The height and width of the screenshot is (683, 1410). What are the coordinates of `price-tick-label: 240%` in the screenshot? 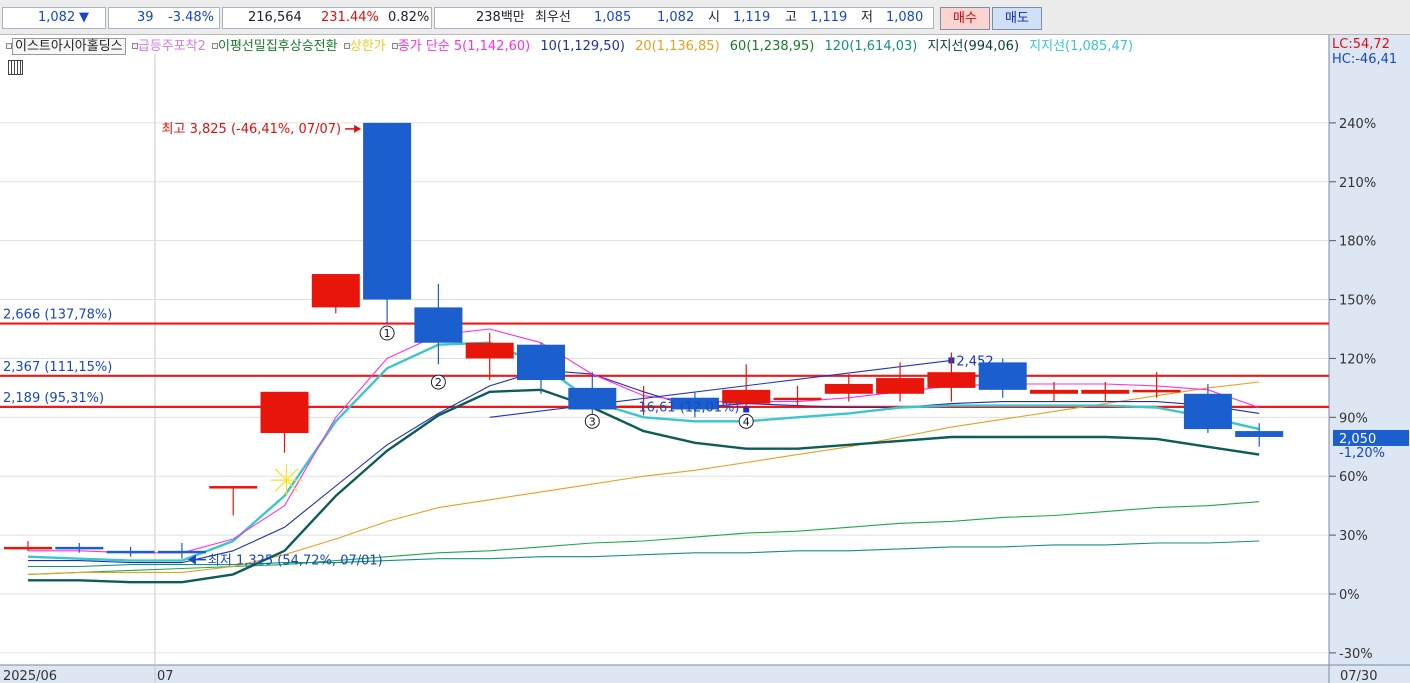 It's located at (1357, 124).